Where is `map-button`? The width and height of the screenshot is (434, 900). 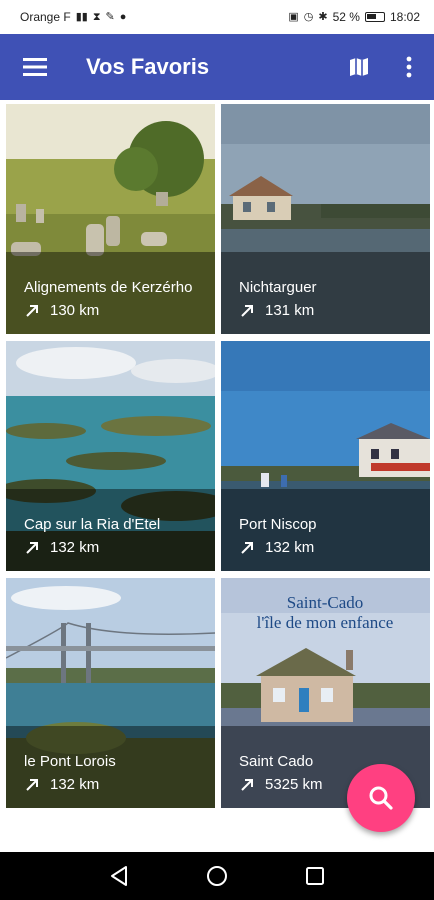 map-button is located at coordinates (359, 67).